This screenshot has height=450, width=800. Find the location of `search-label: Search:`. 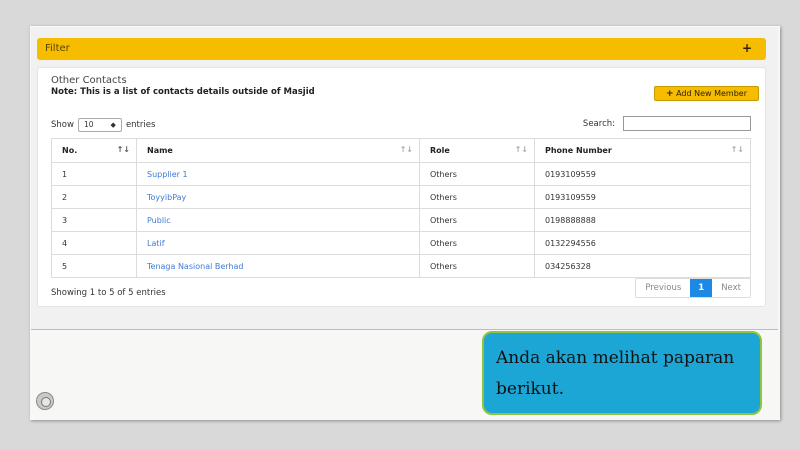

search-label: Search: is located at coordinates (598, 123).